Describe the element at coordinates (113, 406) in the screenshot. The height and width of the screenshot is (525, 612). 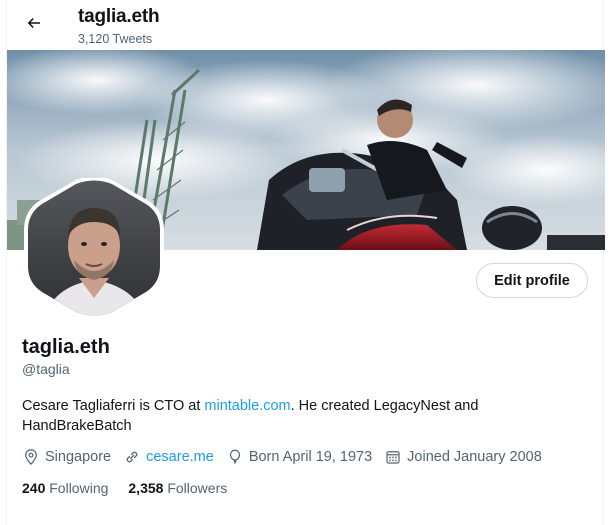
I see `bio-text-before: Cesare Tagliaferri is CTO at` at that location.